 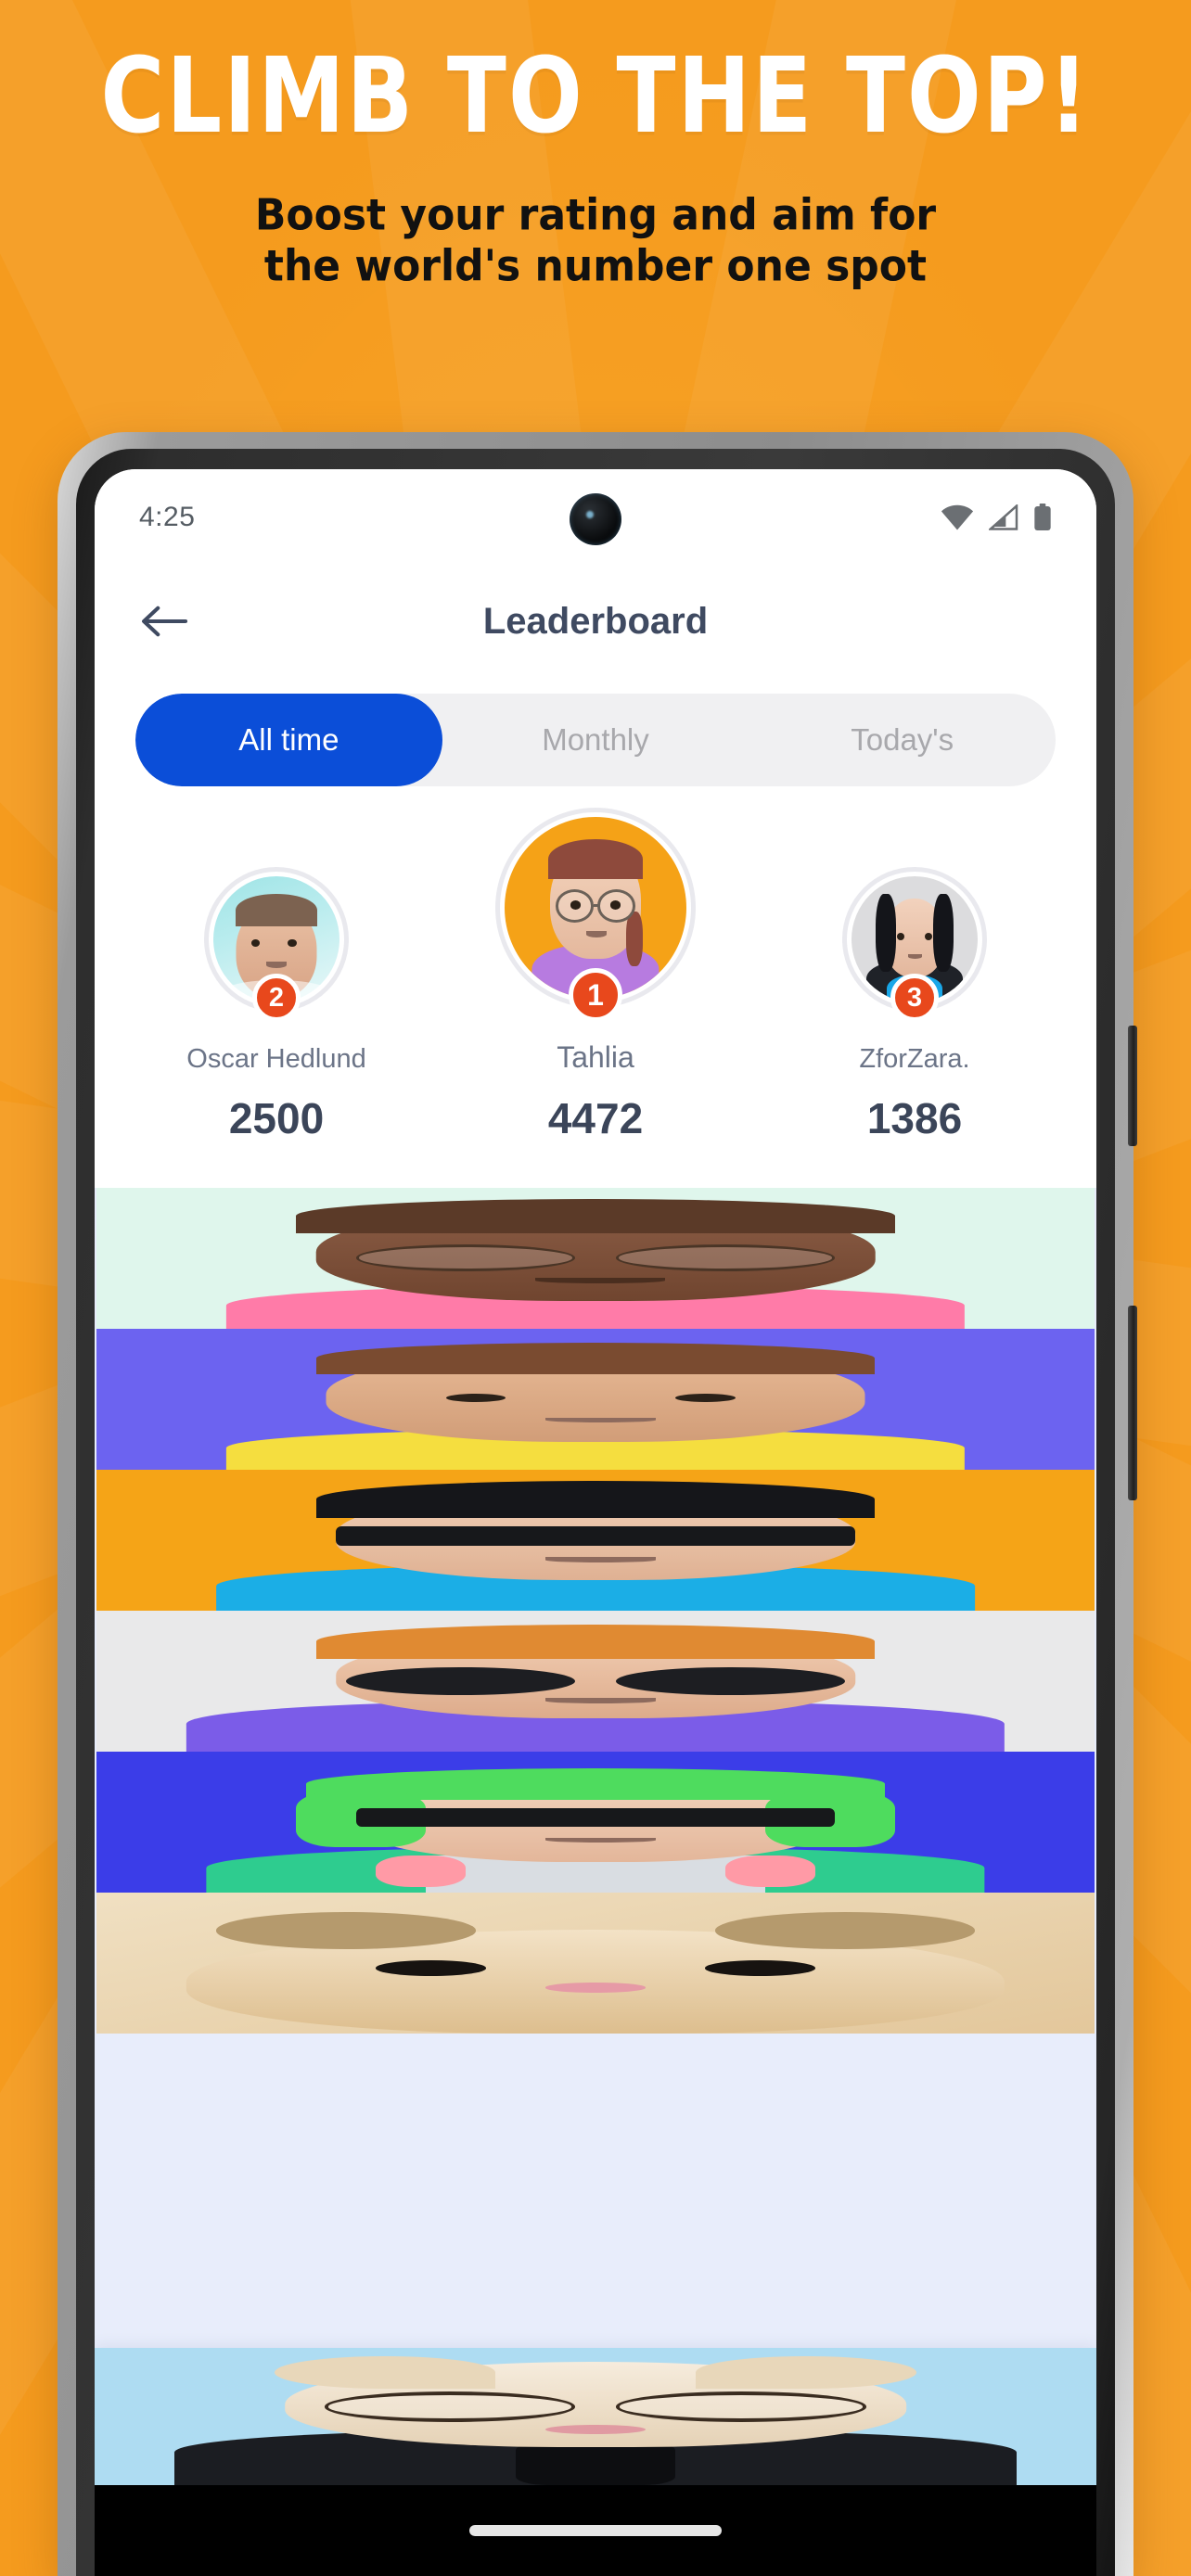 I want to click on podium-entry-2: 2 Oscar Hedlund 2500, so click(x=276, y=1008).